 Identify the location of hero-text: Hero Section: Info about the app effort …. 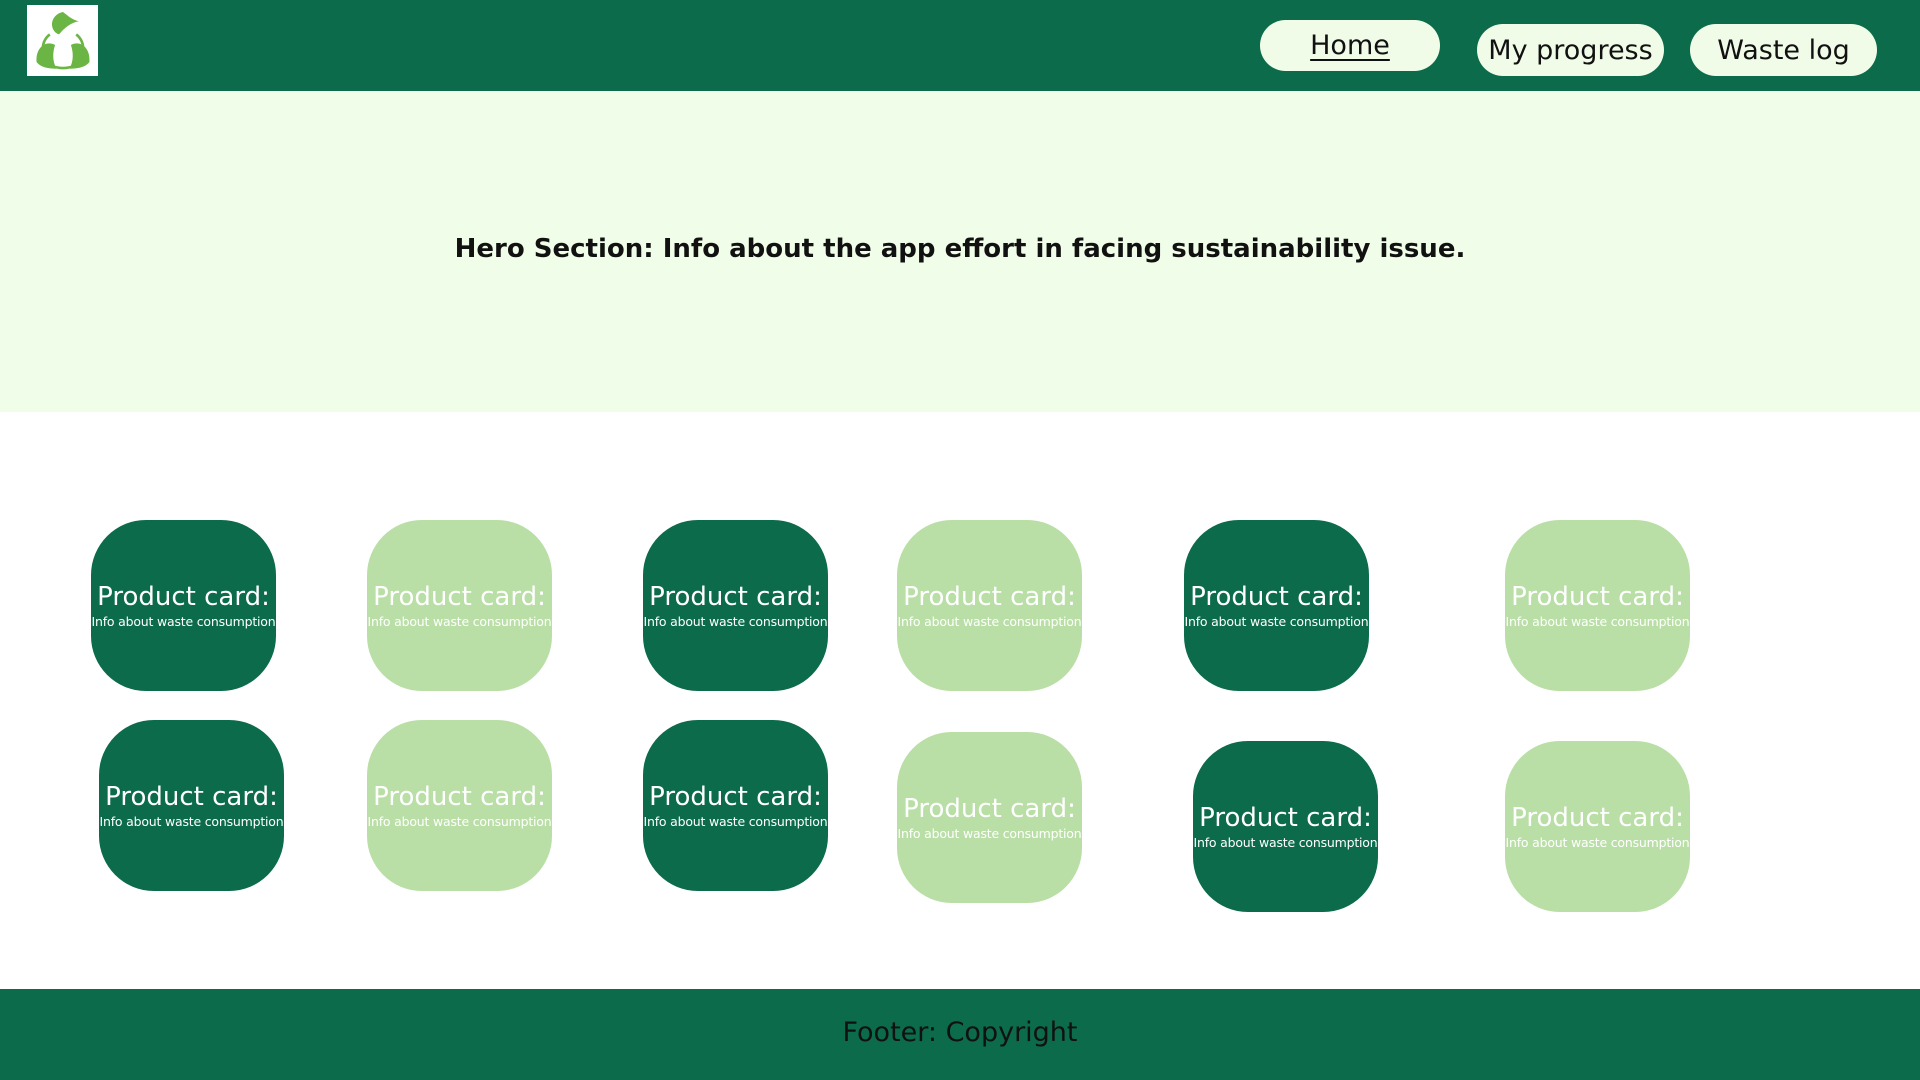
(960, 249).